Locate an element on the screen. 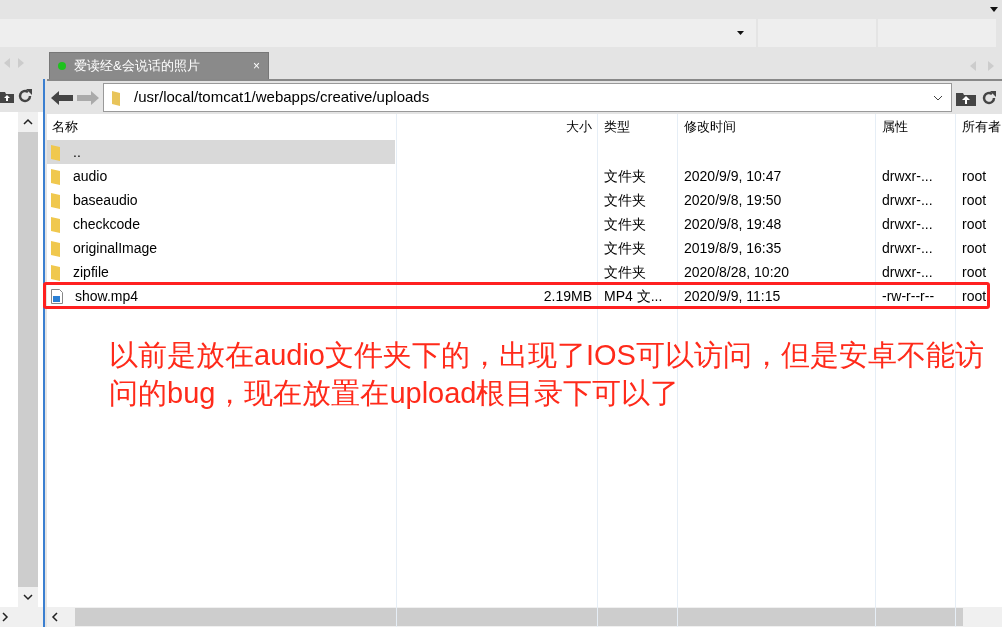 This screenshot has width=1002, height=627. toolbar-field is located at coordinates (378, 33).